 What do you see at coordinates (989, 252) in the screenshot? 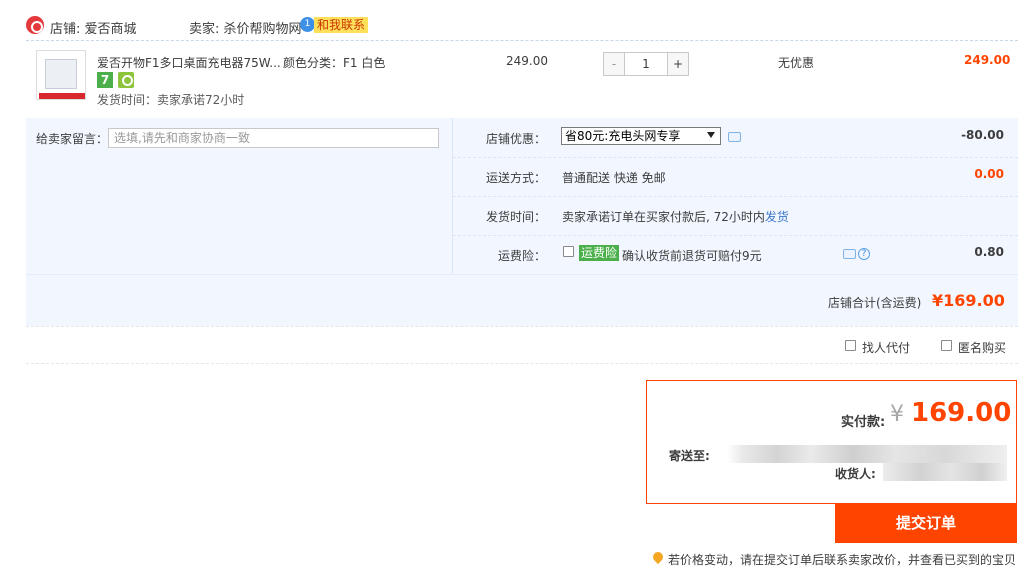
I see `insurance-amount: 0.80` at bounding box center [989, 252].